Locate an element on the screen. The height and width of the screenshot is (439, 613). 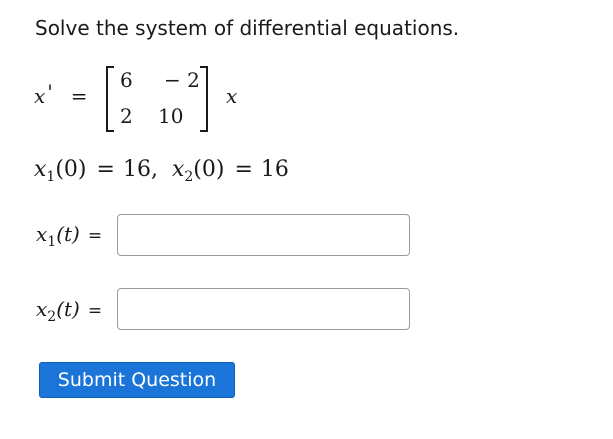
matrix-cell-1-1: 6 is located at coordinates (126, 80).